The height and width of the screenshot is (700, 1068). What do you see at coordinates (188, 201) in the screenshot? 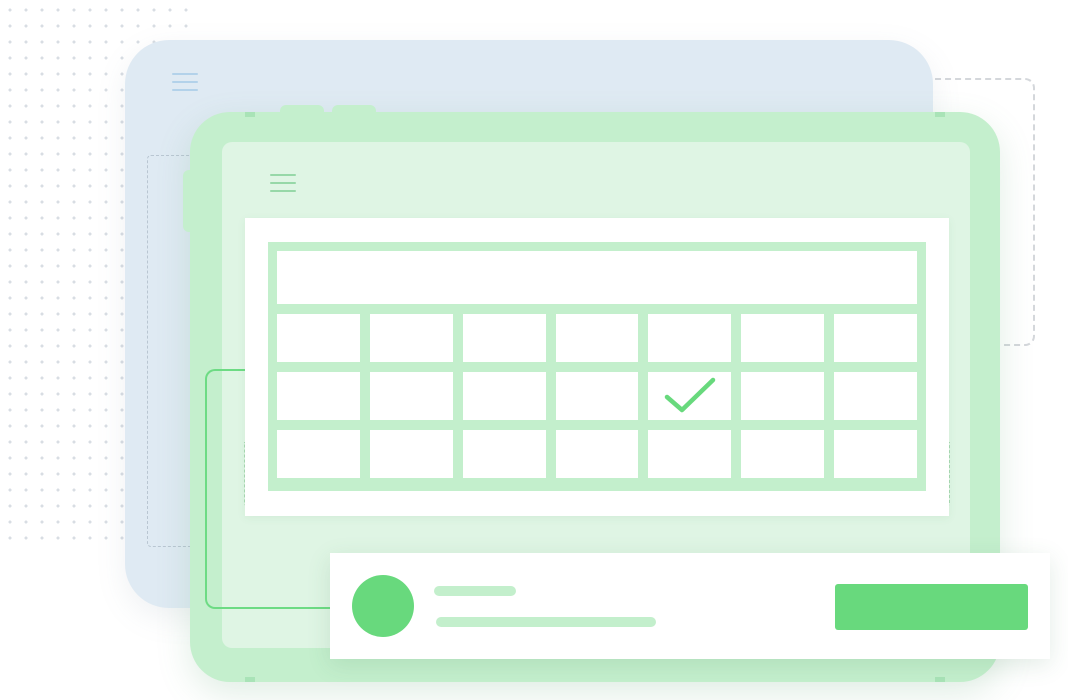
I see `tablet-side-button` at bounding box center [188, 201].